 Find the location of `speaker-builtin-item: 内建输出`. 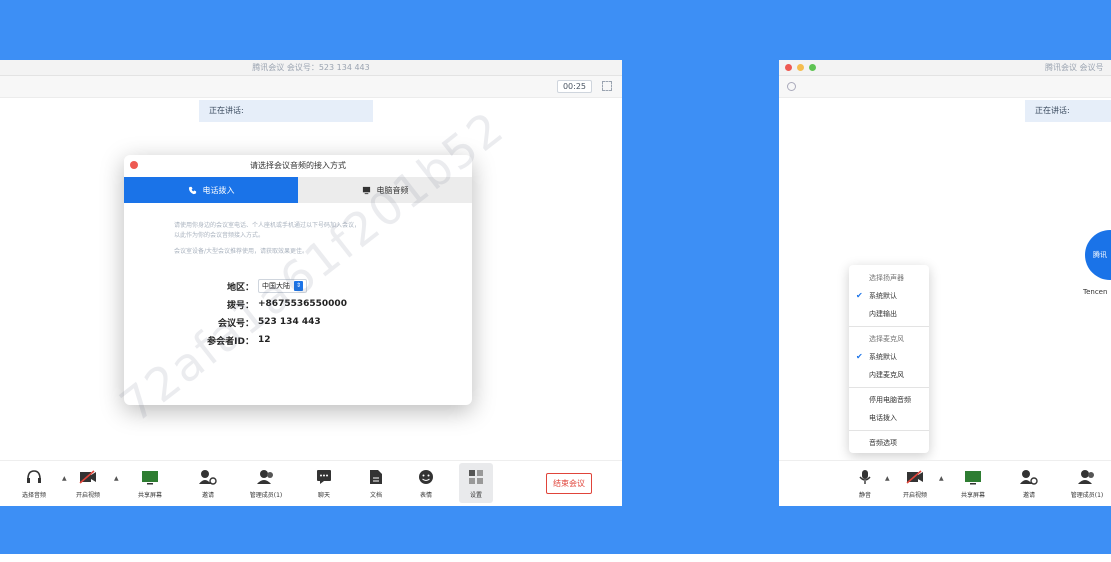

speaker-builtin-item: 内建输出 is located at coordinates (889, 314).